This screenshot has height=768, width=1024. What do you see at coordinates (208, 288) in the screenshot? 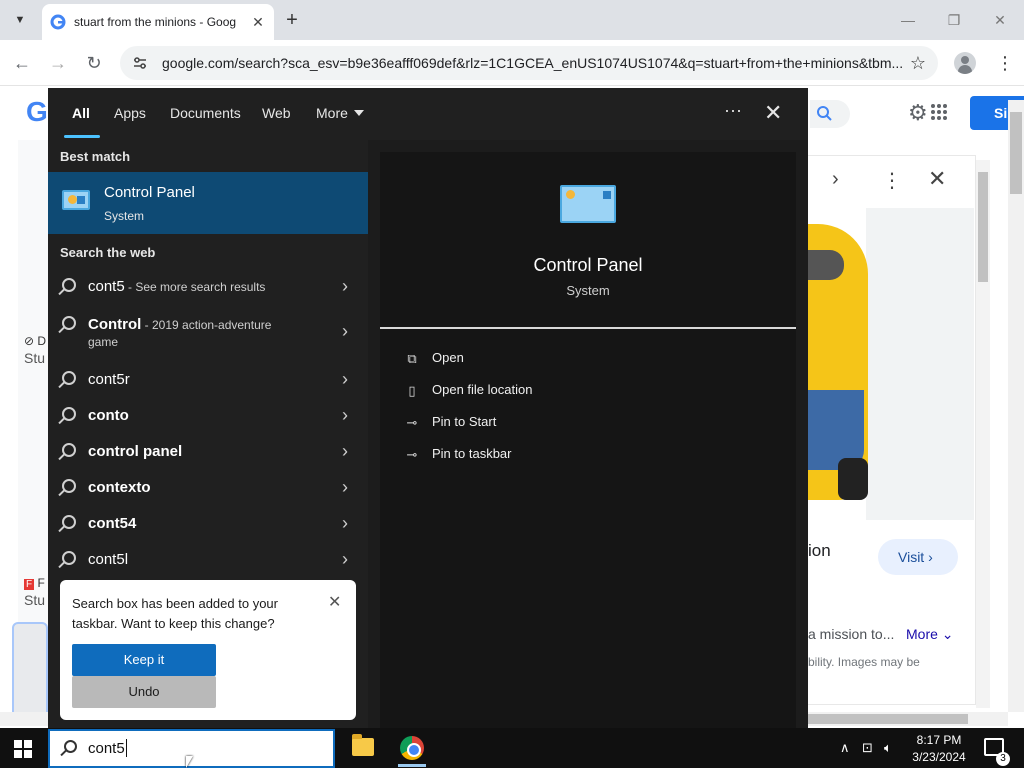
I see `web-result-item: cont5 - See more search results ›` at bounding box center [208, 288].